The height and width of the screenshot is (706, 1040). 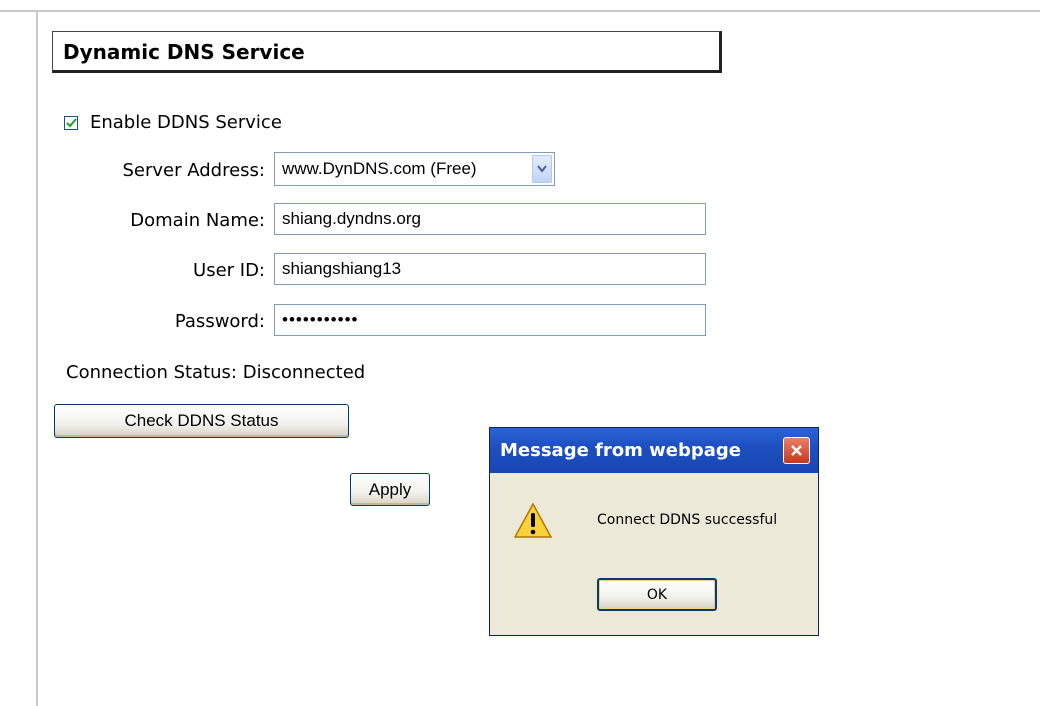 I want to click on top-divider, so click(x=520, y=11).